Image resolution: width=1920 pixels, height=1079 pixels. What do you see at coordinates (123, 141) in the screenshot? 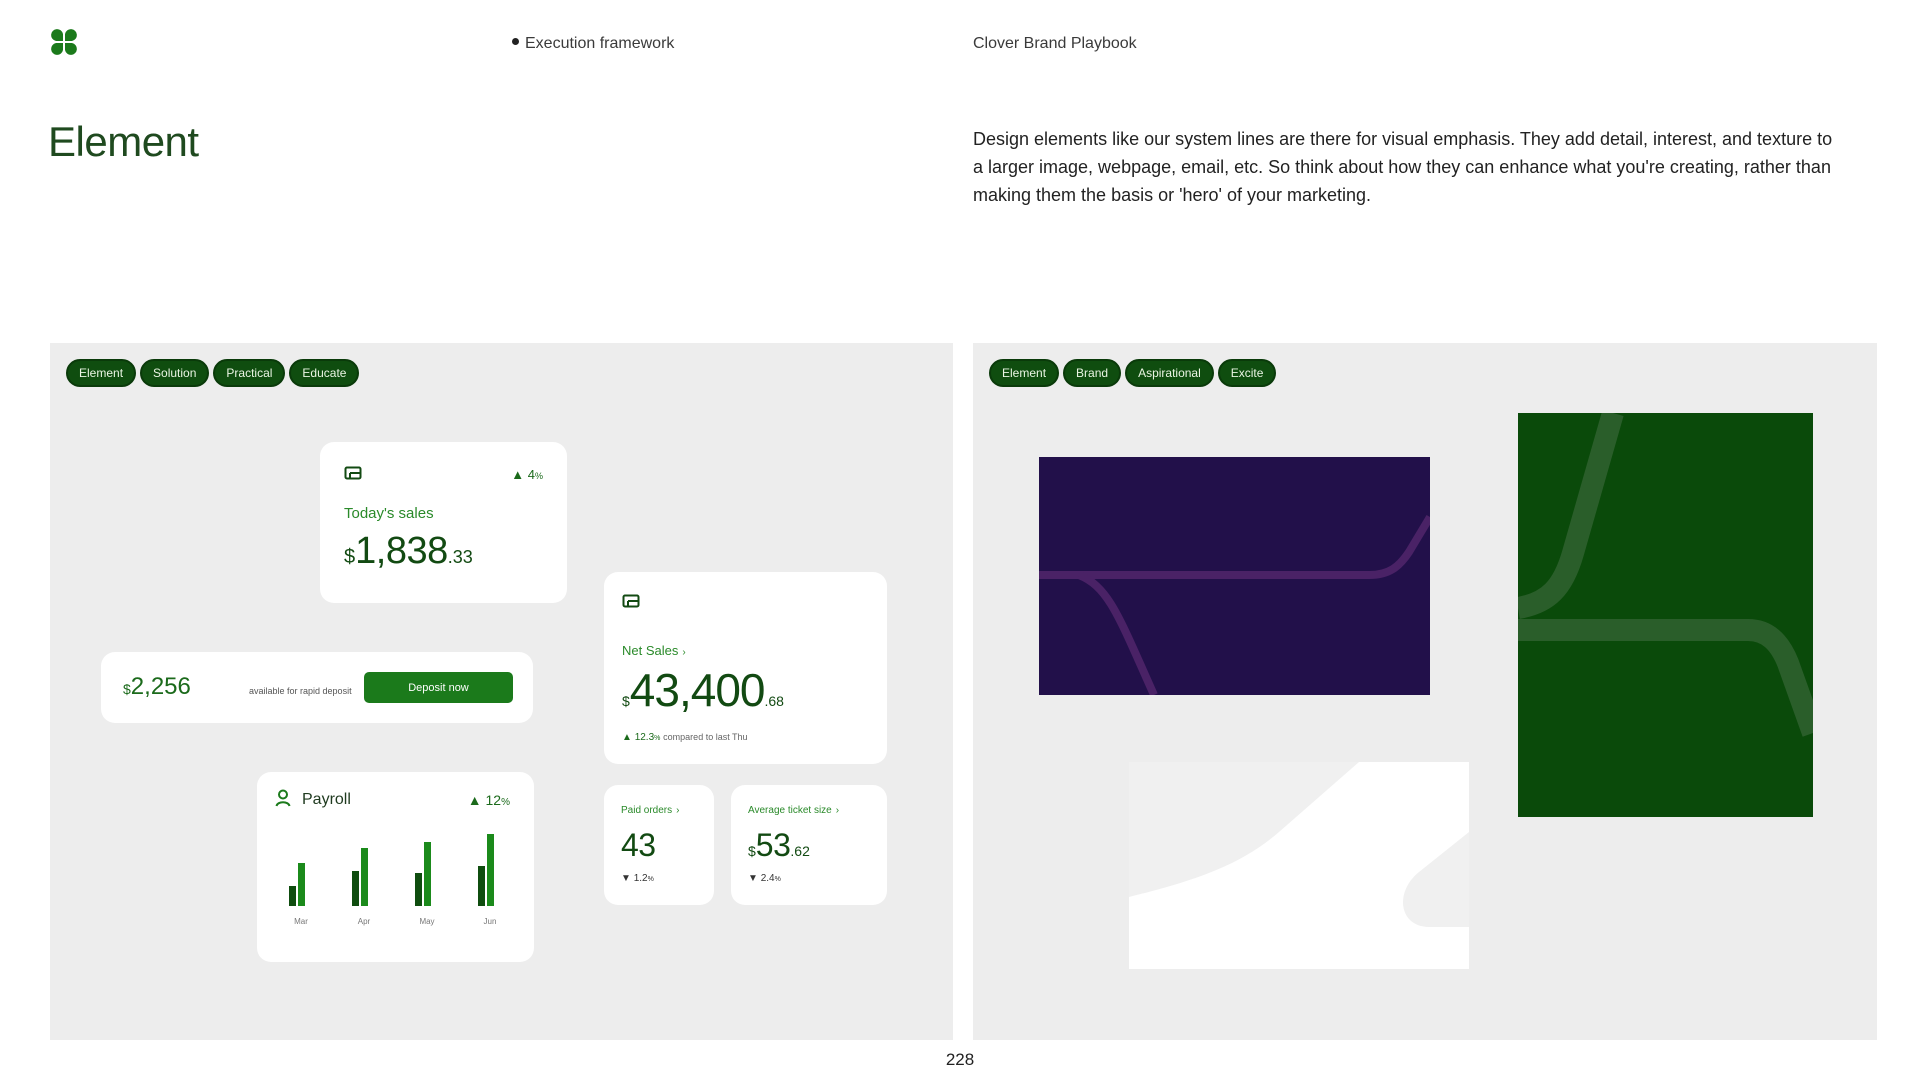
I see `page-title: Element` at bounding box center [123, 141].